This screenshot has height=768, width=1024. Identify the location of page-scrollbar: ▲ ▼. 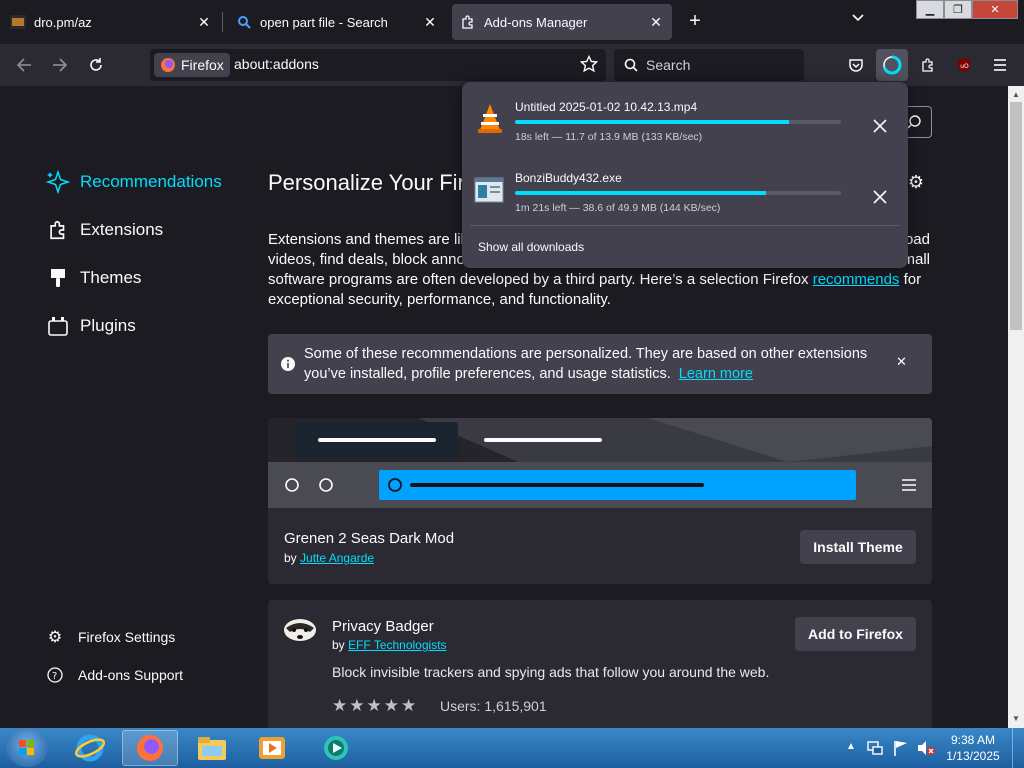
(1016, 407).